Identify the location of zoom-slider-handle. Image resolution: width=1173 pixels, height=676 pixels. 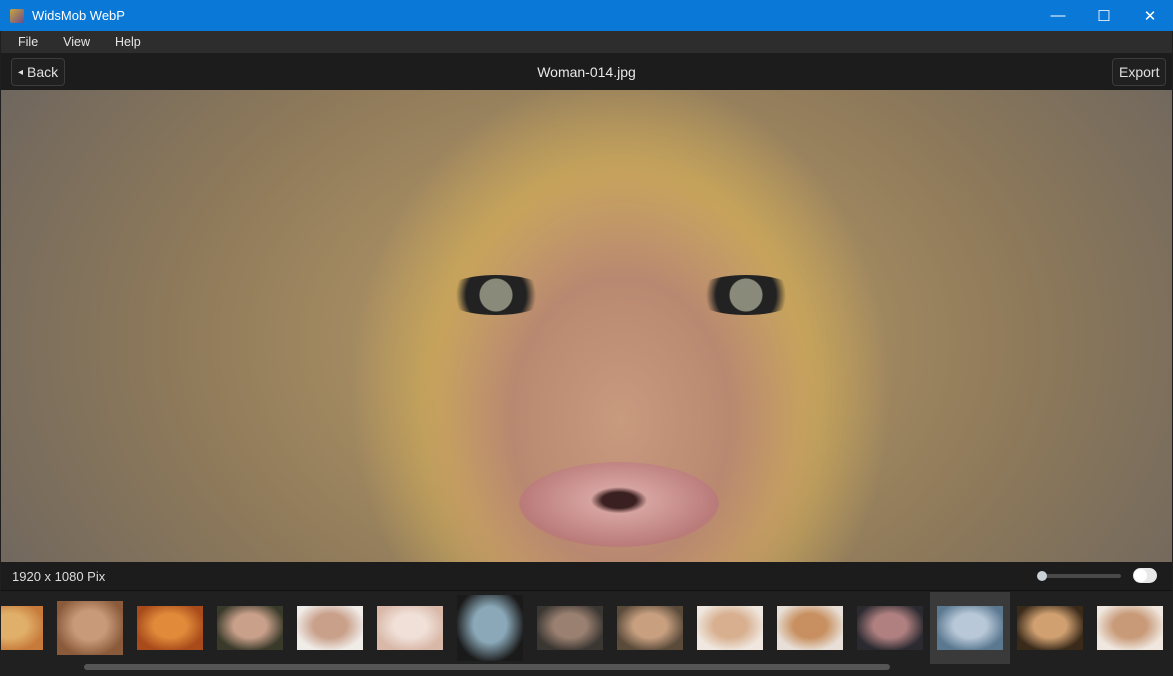
(1042, 576).